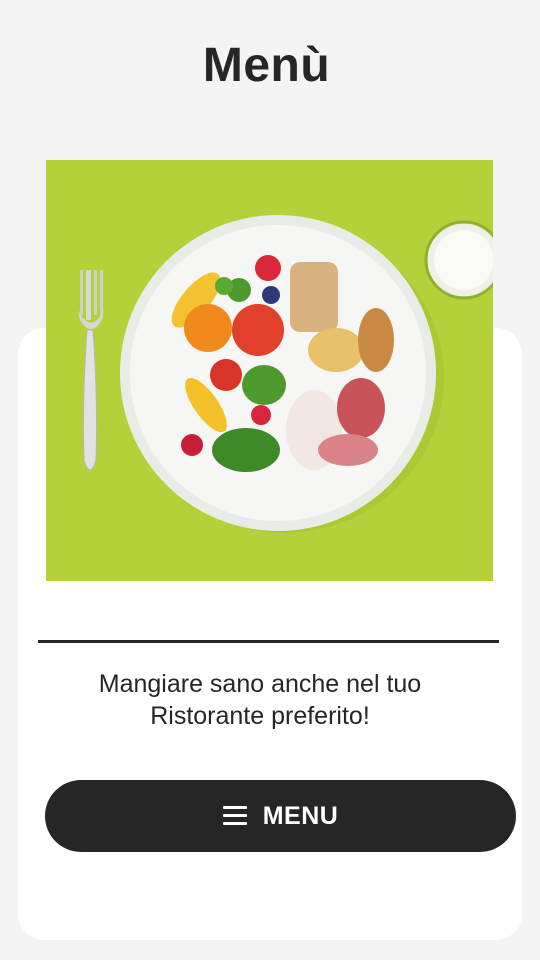 This screenshot has height=960, width=540. I want to click on tagline-line-1: Mangiare sano anche nel tuo, so click(260, 684).